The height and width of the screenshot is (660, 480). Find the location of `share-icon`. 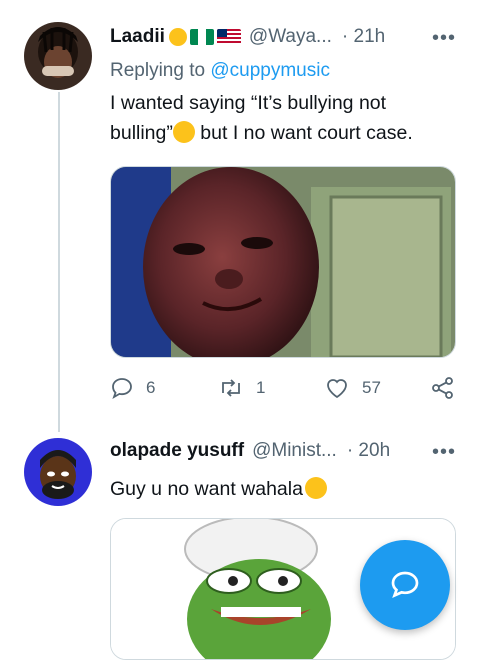

share-icon is located at coordinates (443, 388).